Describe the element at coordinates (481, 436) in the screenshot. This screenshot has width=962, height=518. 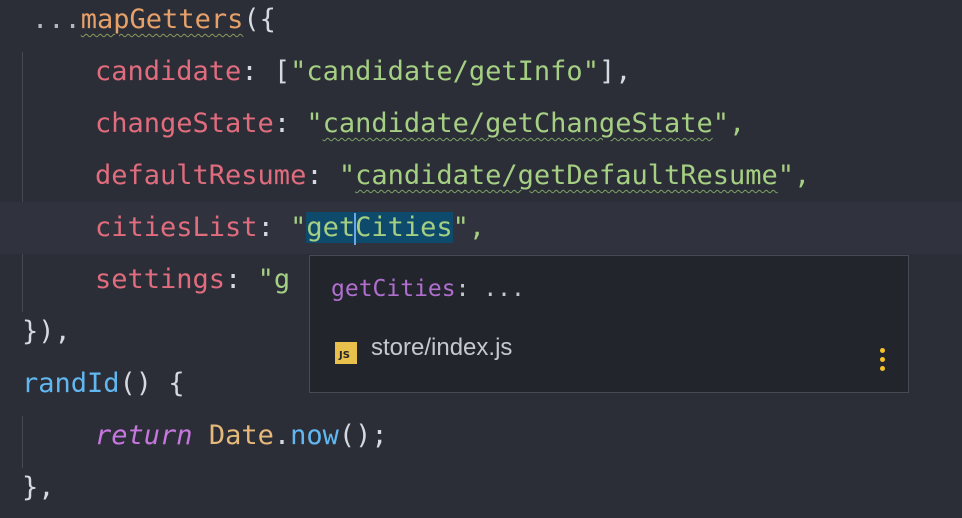
I see `code-line: return Date.now();` at that location.